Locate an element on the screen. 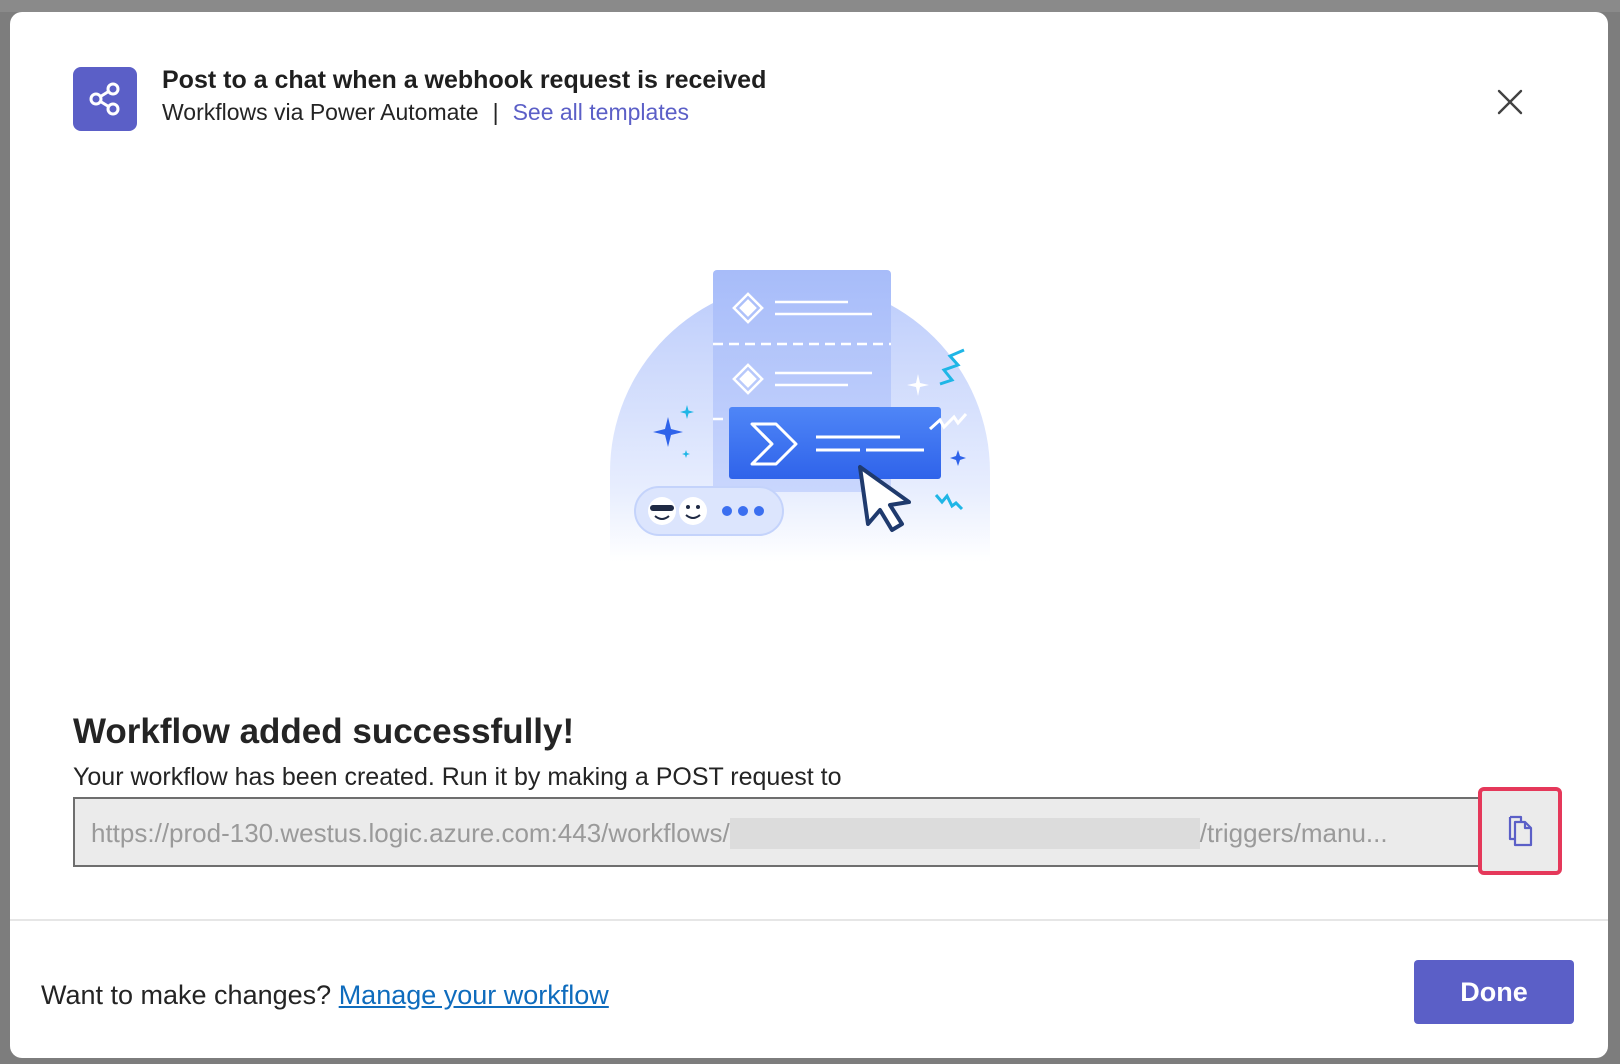  see-all-templates-link: See all templates is located at coordinates (601, 112).